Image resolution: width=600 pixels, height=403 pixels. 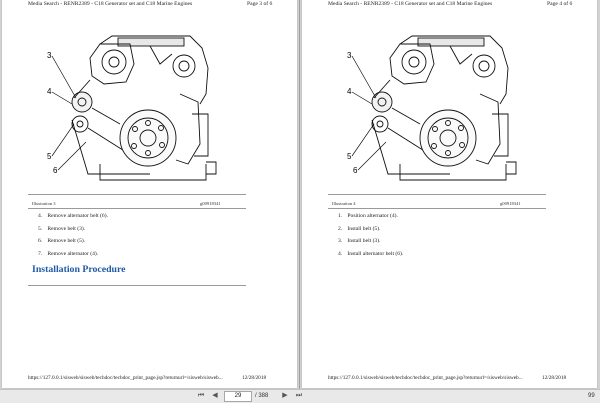 What do you see at coordinates (201, 396) in the screenshot?
I see `first-page-icon: ⏮` at bounding box center [201, 396].